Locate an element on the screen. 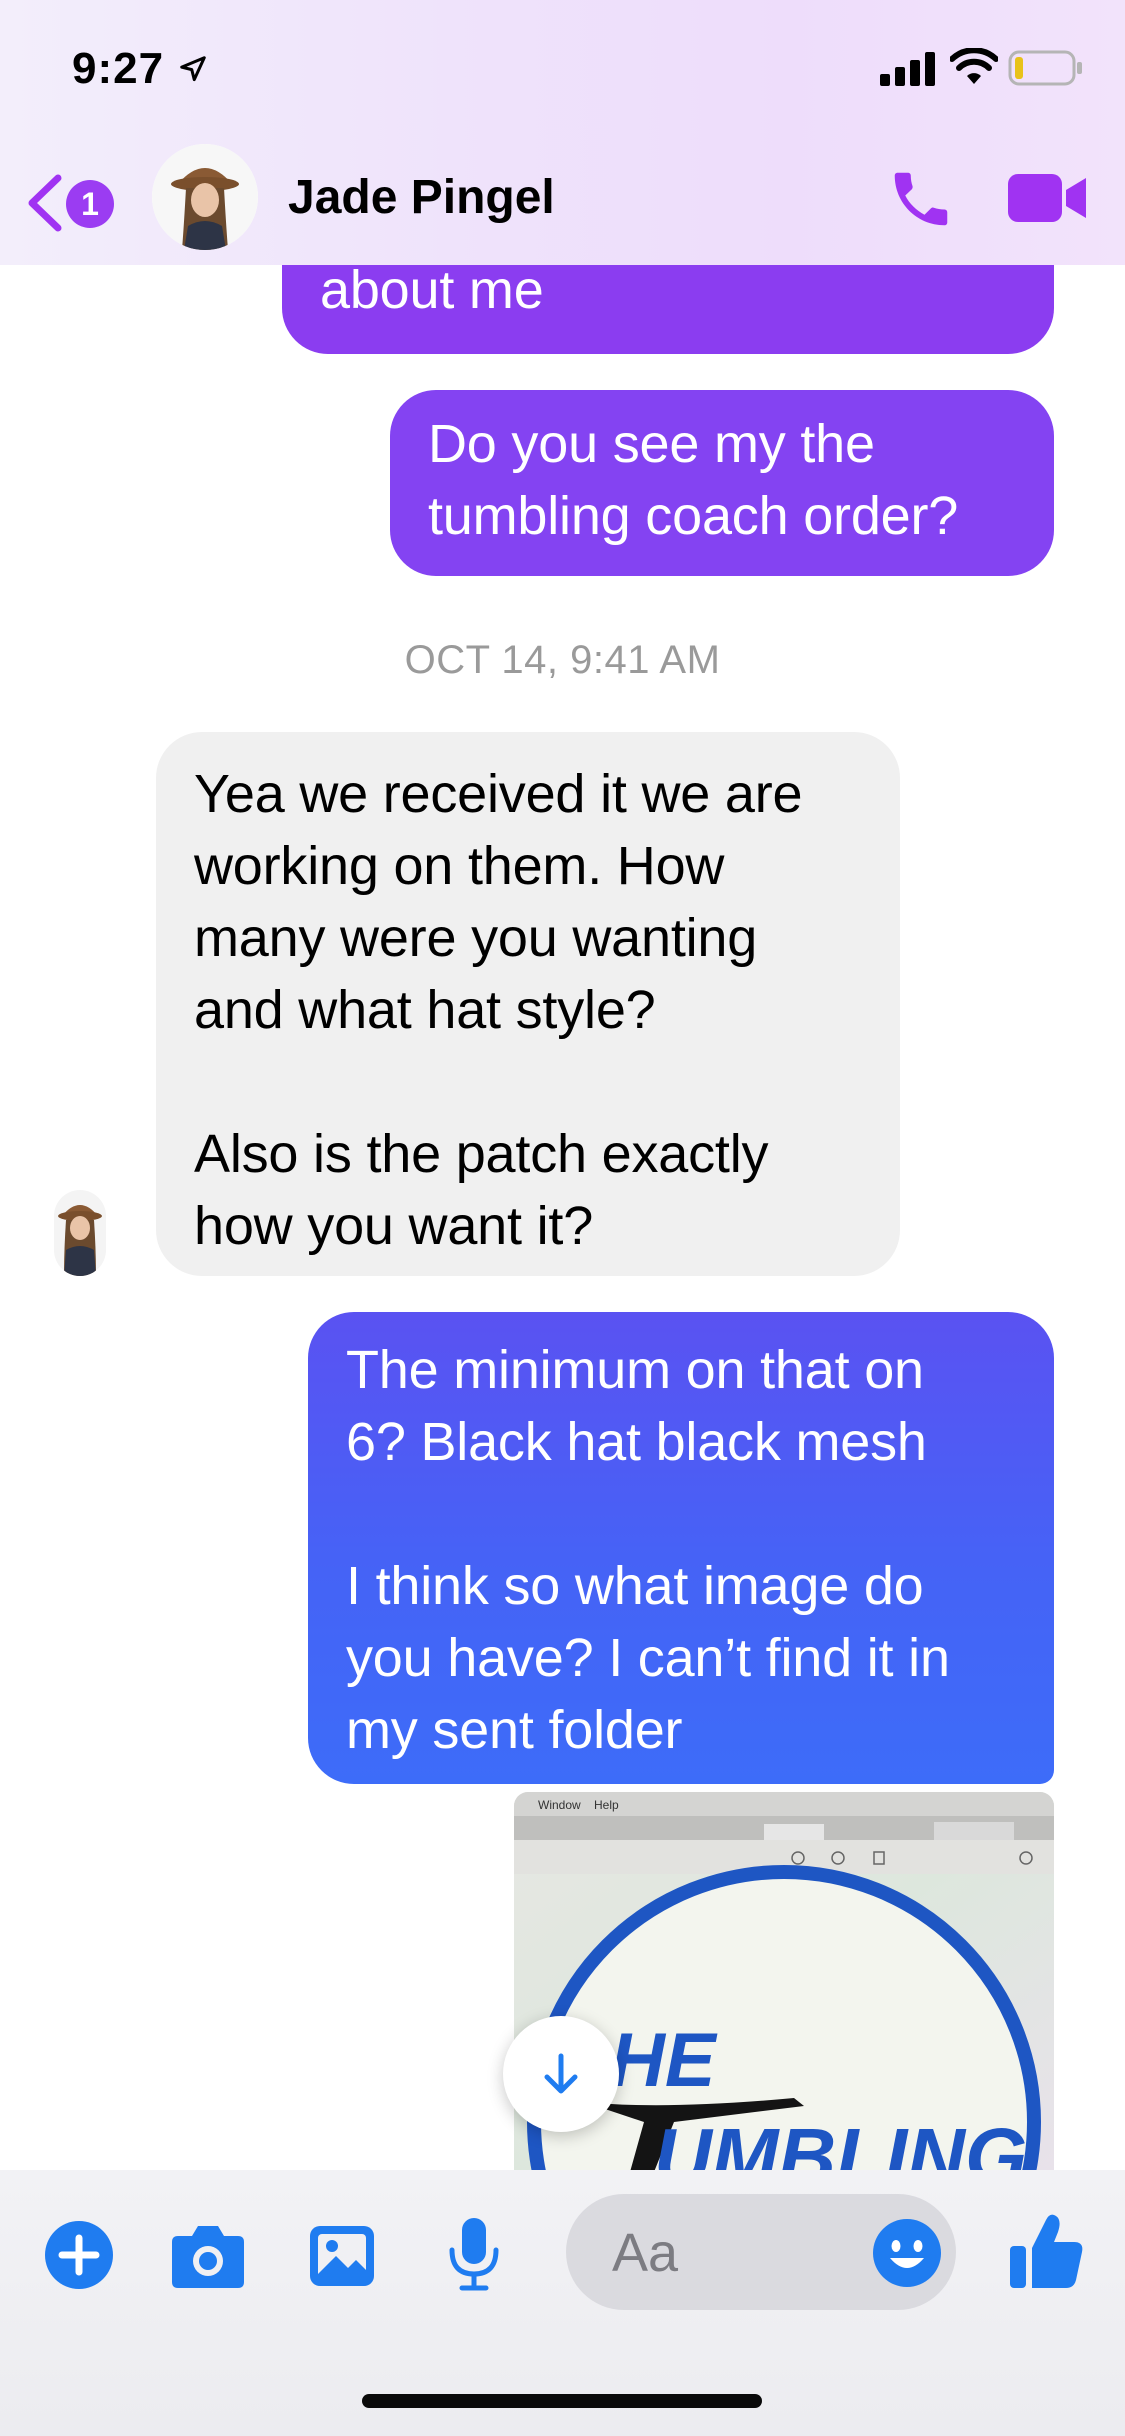  unread-badge: 1 is located at coordinates (90, 204).